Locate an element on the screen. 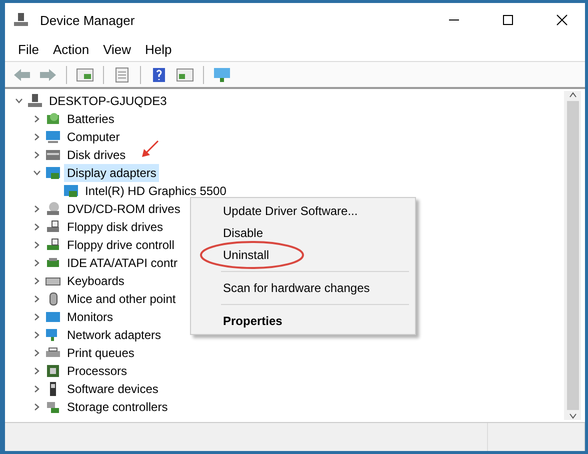 Image resolution: width=588 pixels, height=454 pixels. menu-item: Help is located at coordinates (158, 49).